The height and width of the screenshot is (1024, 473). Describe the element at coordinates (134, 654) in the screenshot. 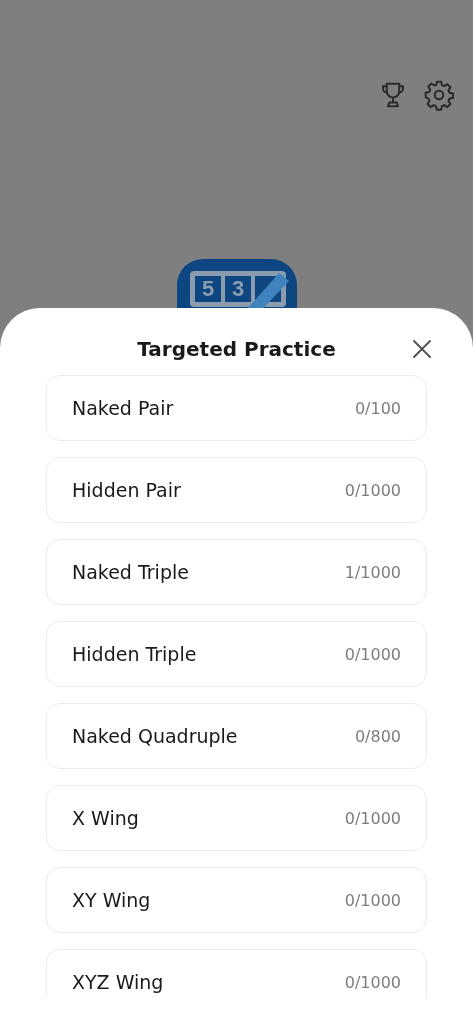

I see `technique-name: Hidden Triple` at that location.